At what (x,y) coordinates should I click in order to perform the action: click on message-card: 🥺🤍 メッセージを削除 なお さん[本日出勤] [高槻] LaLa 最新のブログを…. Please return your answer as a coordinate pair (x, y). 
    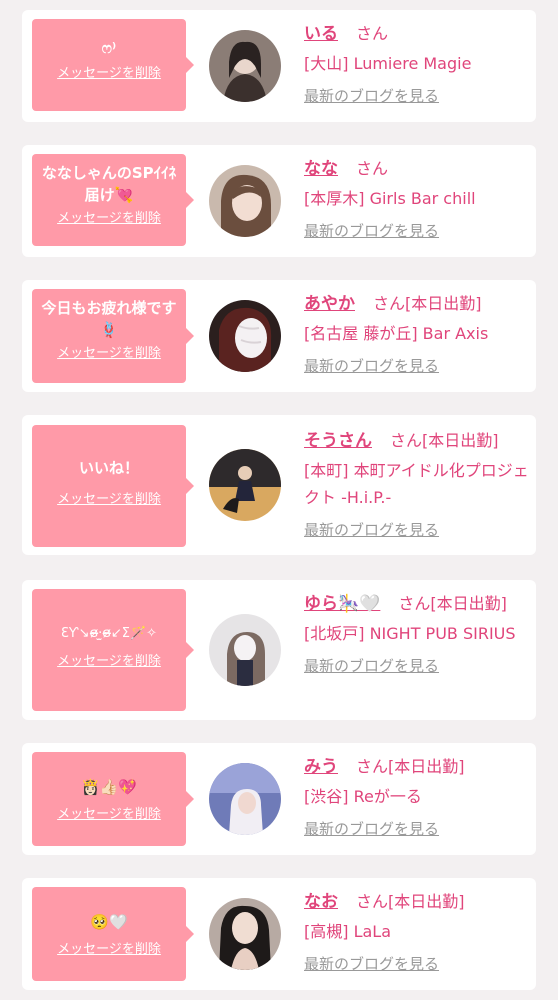
    Looking at the image, I should click on (279, 934).